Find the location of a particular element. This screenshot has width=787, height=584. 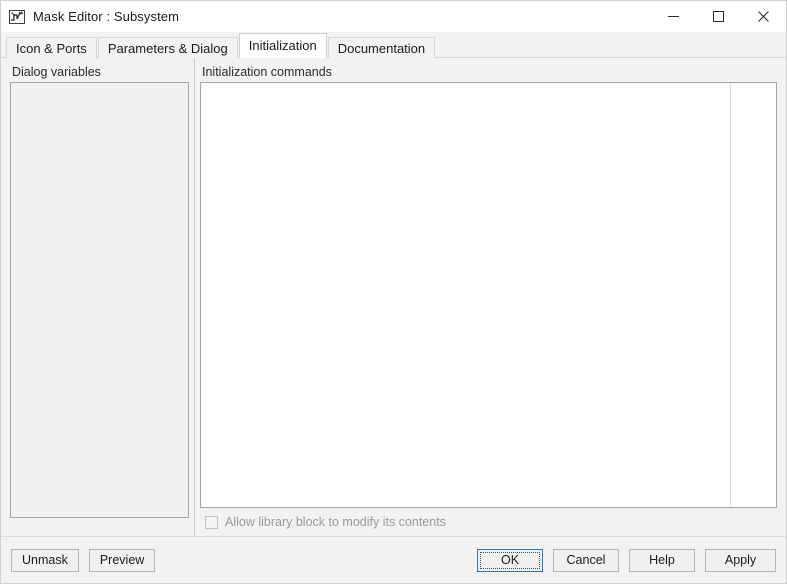

close-button is located at coordinates (763, 16).